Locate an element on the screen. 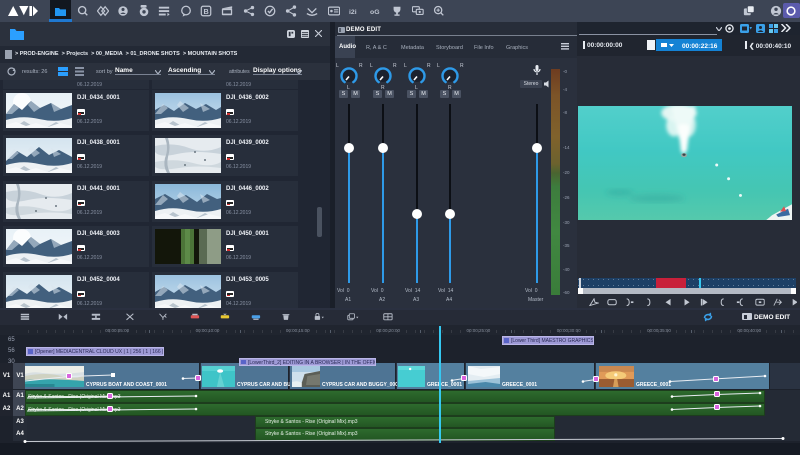  svg-text: B is located at coordinates (205, 11).